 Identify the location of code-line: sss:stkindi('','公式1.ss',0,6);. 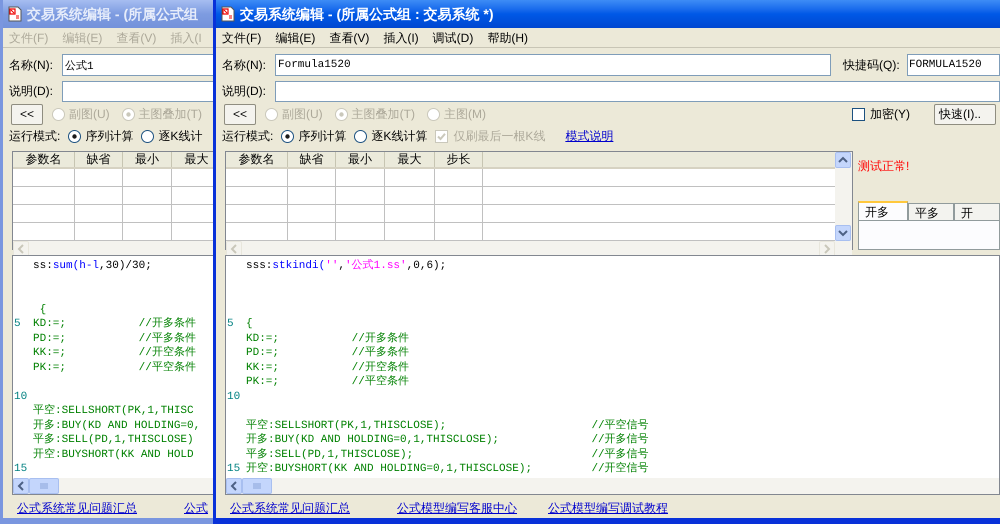
(346, 266).